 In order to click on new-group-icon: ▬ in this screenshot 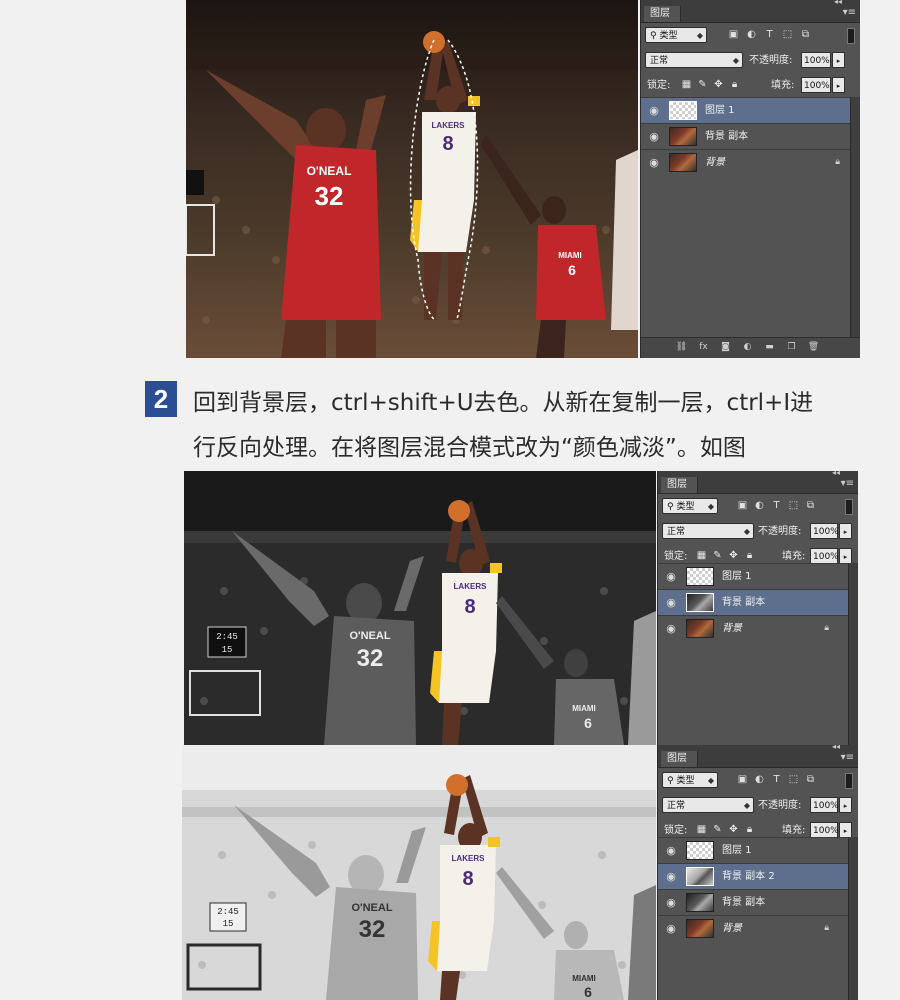, I will do `click(769, 347)`.